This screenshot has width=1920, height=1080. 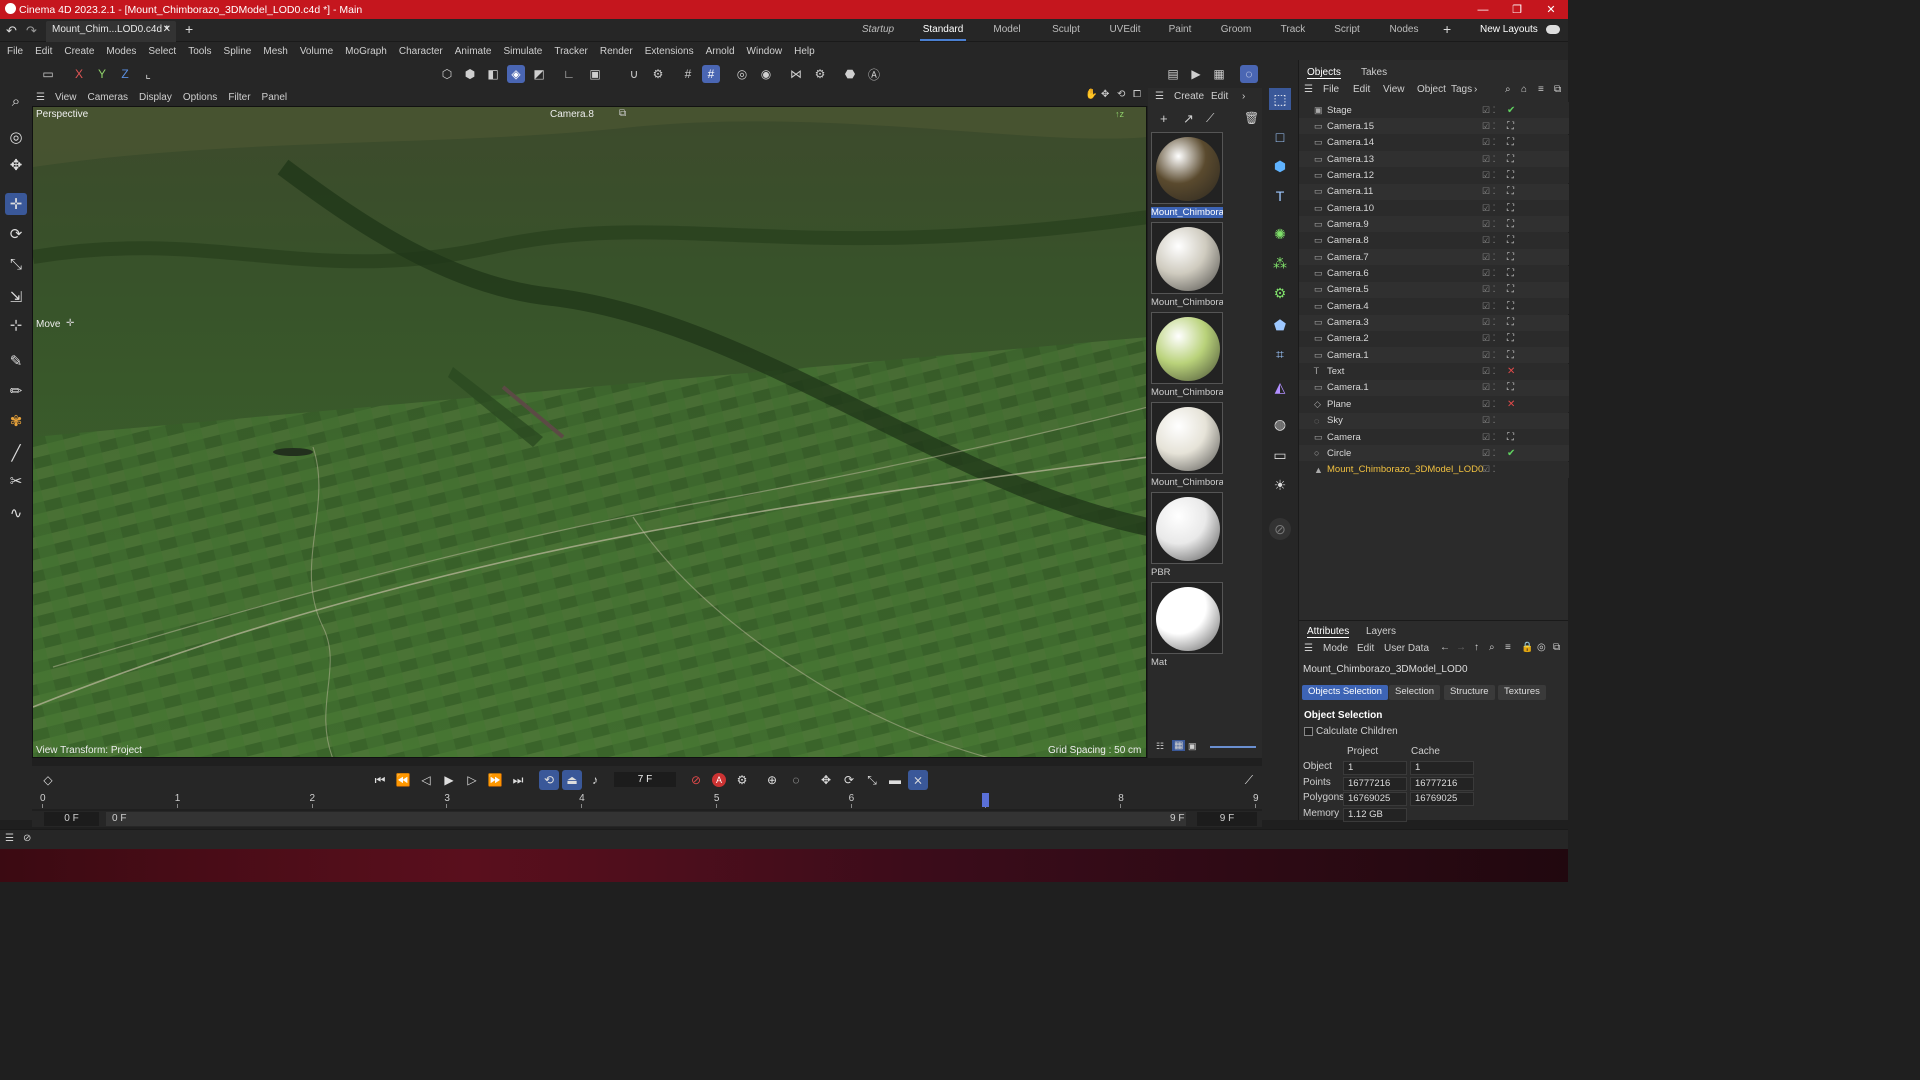 I want to click on delete-material-icon: 🗑, so click(x=1251, y=118).